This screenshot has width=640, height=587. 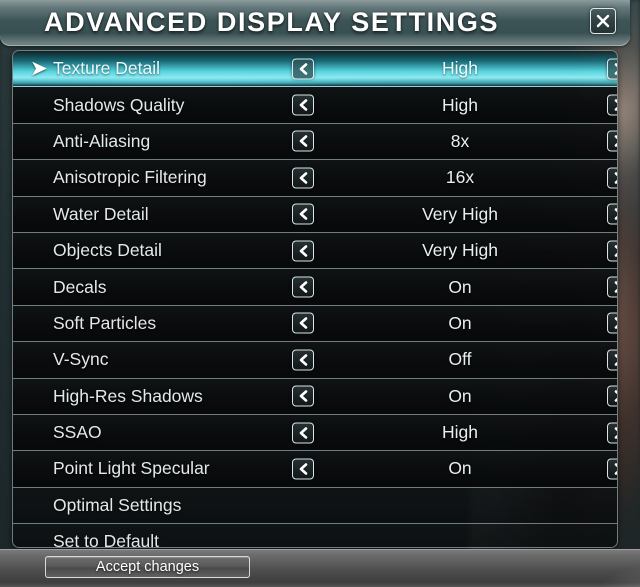 I want to click on settings-row: Shadows Quality High, so click(x=315, y=105).